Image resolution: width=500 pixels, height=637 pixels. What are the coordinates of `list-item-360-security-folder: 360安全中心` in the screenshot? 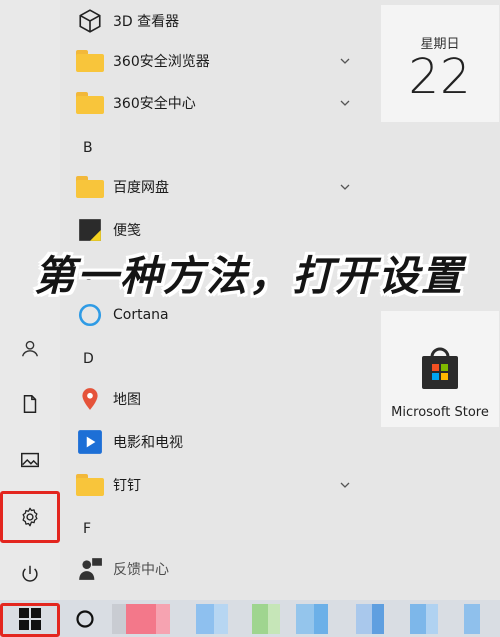 It's located at (210, 103).